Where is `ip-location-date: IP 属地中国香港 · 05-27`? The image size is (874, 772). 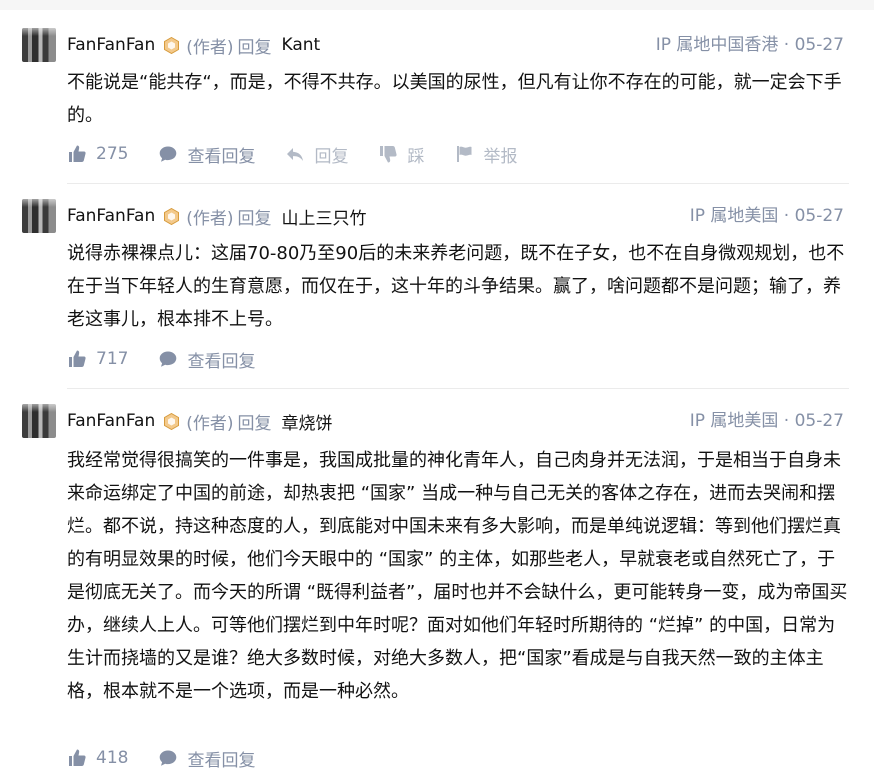
ip-location-date: IP 属地中国香港 · 05-27 is located at coordinates (749, 45).